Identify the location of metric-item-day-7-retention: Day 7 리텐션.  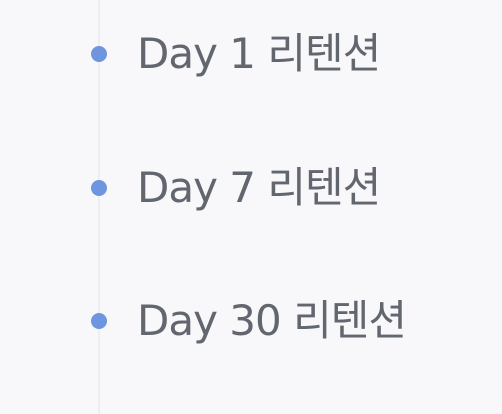
(251, 188).